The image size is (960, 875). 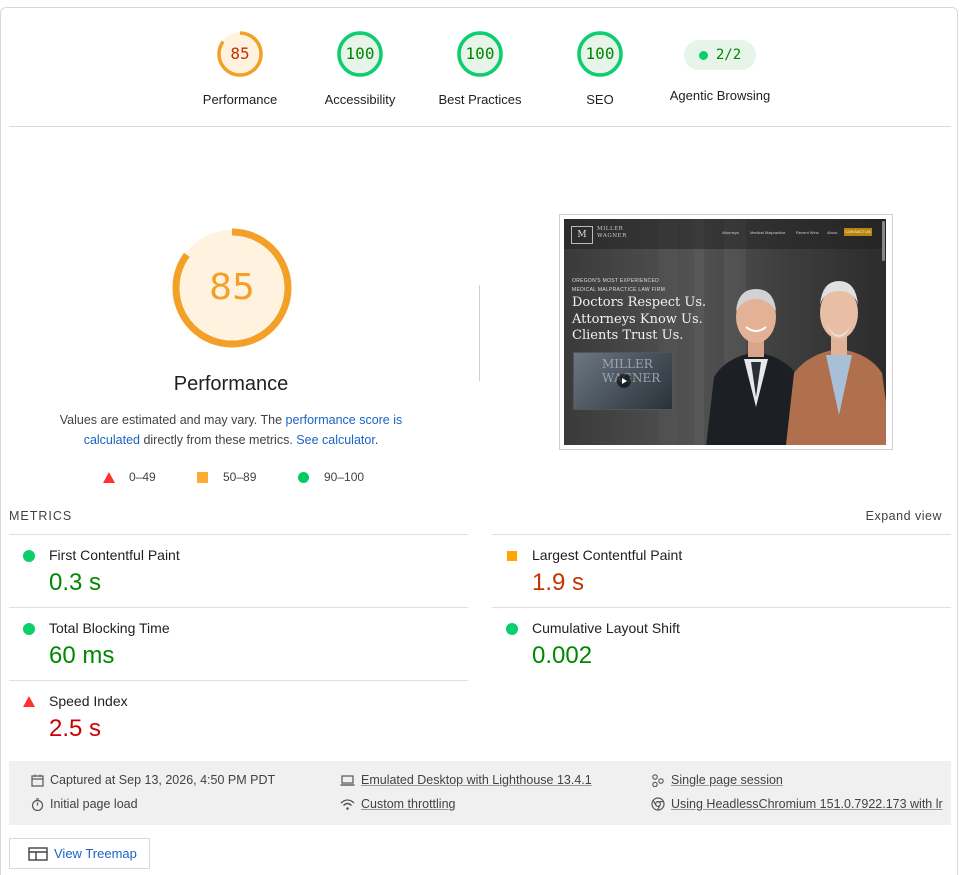 I want to click on headline-line: Attorneys Know Us., so click(x=637, y=319).